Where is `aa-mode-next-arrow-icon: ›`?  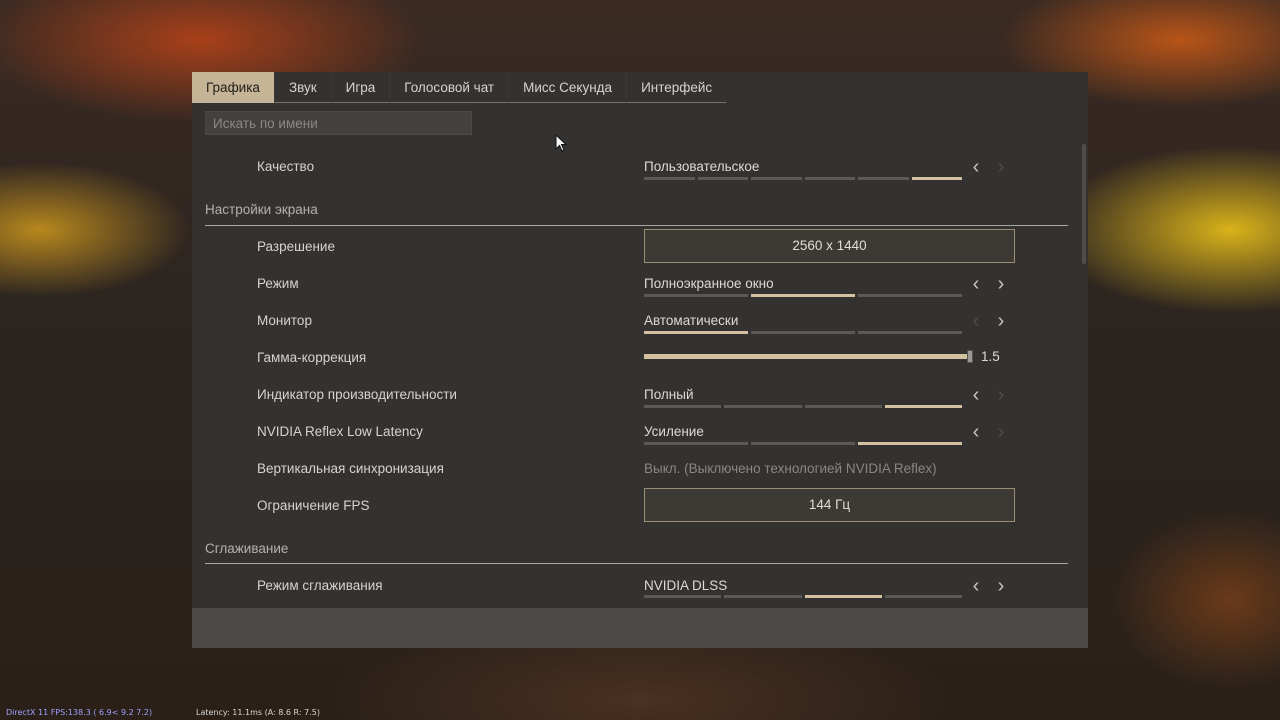 aa-mode-next-arrow-icon: › is located at coordinates (1001, 586).